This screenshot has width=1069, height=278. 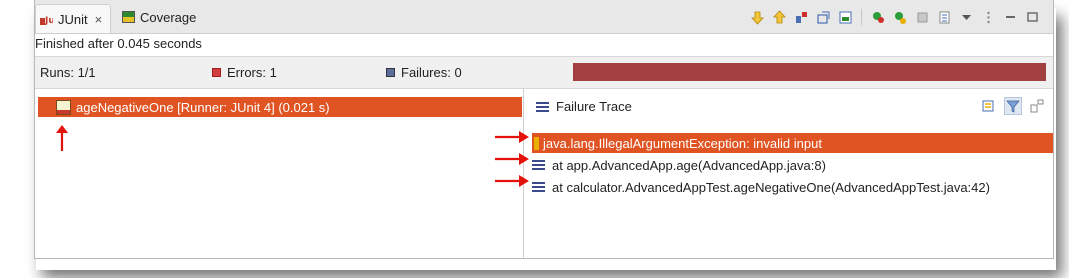 What do you see at coordinates (1032, 17) in the screenshot?
I see `maximize-icon` at bounding box center [1032, 17].